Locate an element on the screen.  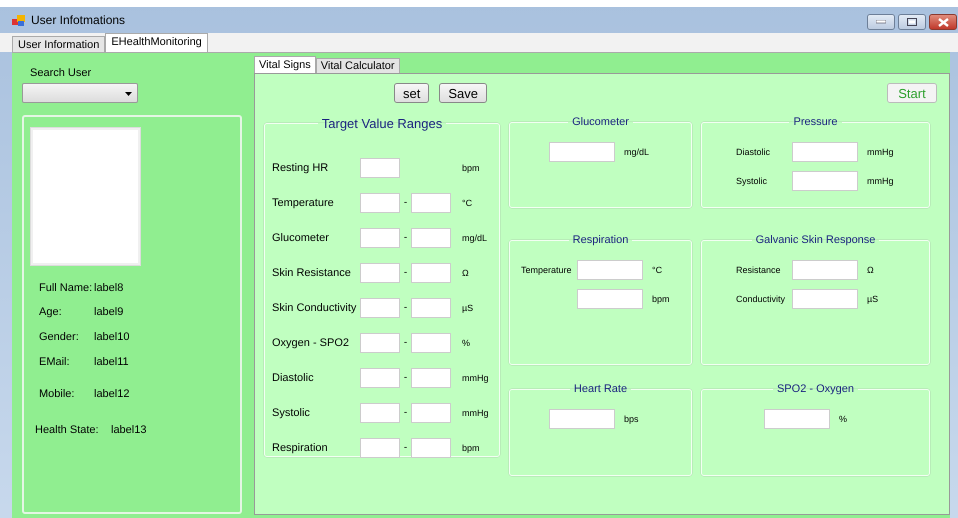
field-value: label13 is located at coordinates (128, 430).